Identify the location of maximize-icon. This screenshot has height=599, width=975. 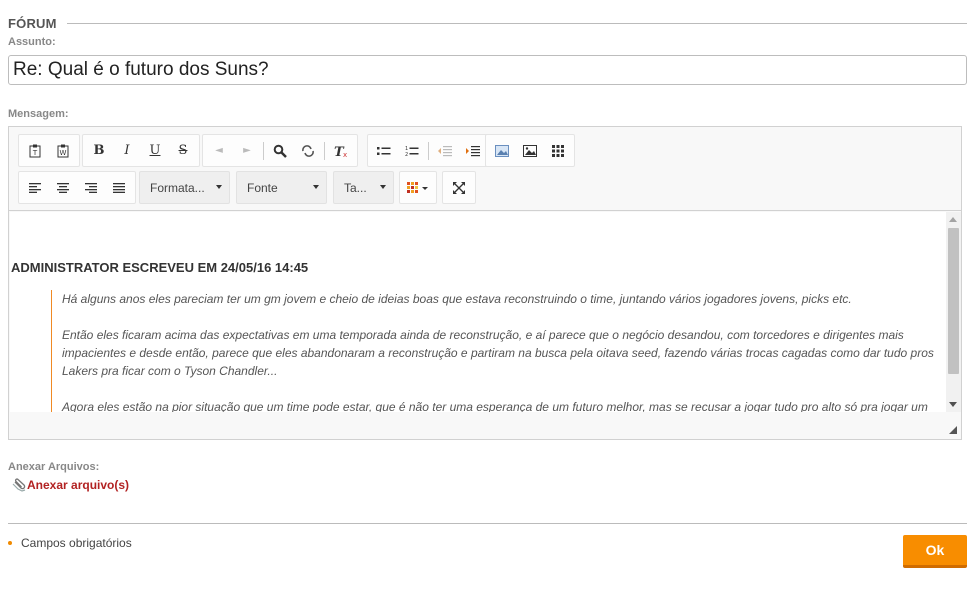
(459, 188).